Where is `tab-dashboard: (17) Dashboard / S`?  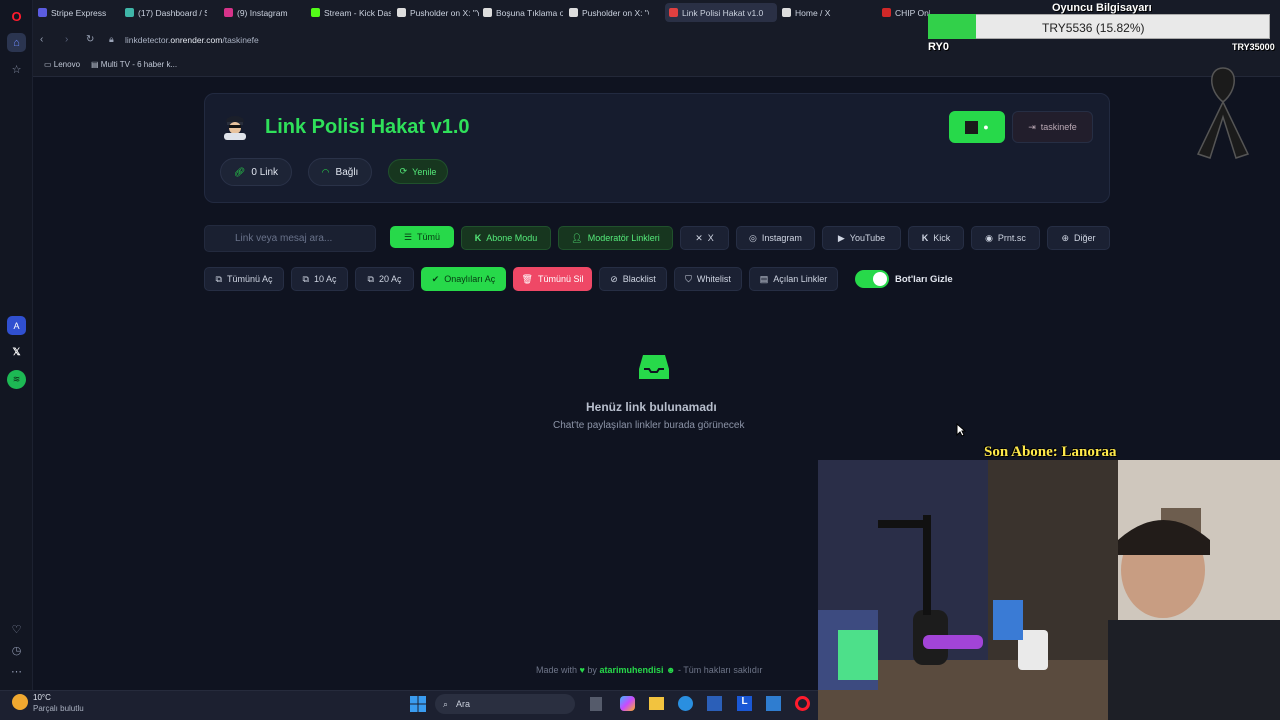 tab-dashboard: (17) Dashboard / S is located at coordinates (166, 12).